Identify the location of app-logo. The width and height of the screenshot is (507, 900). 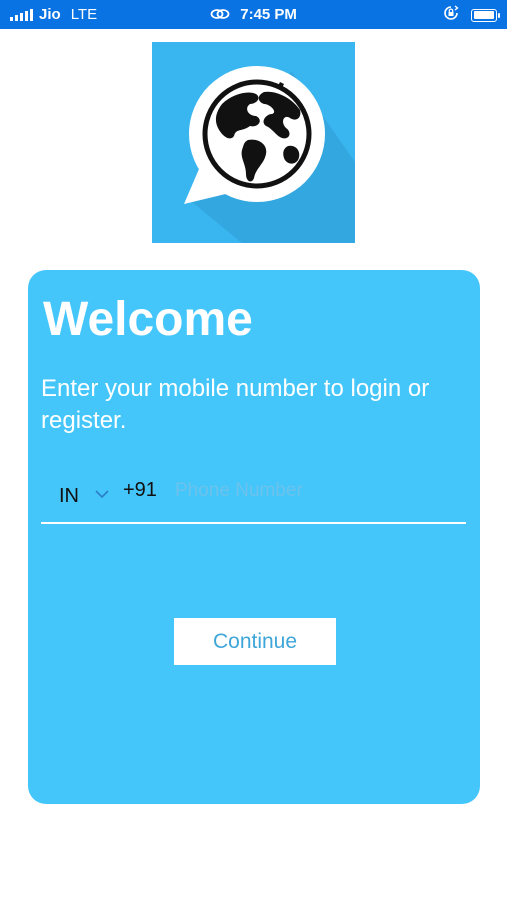
(253, 142).